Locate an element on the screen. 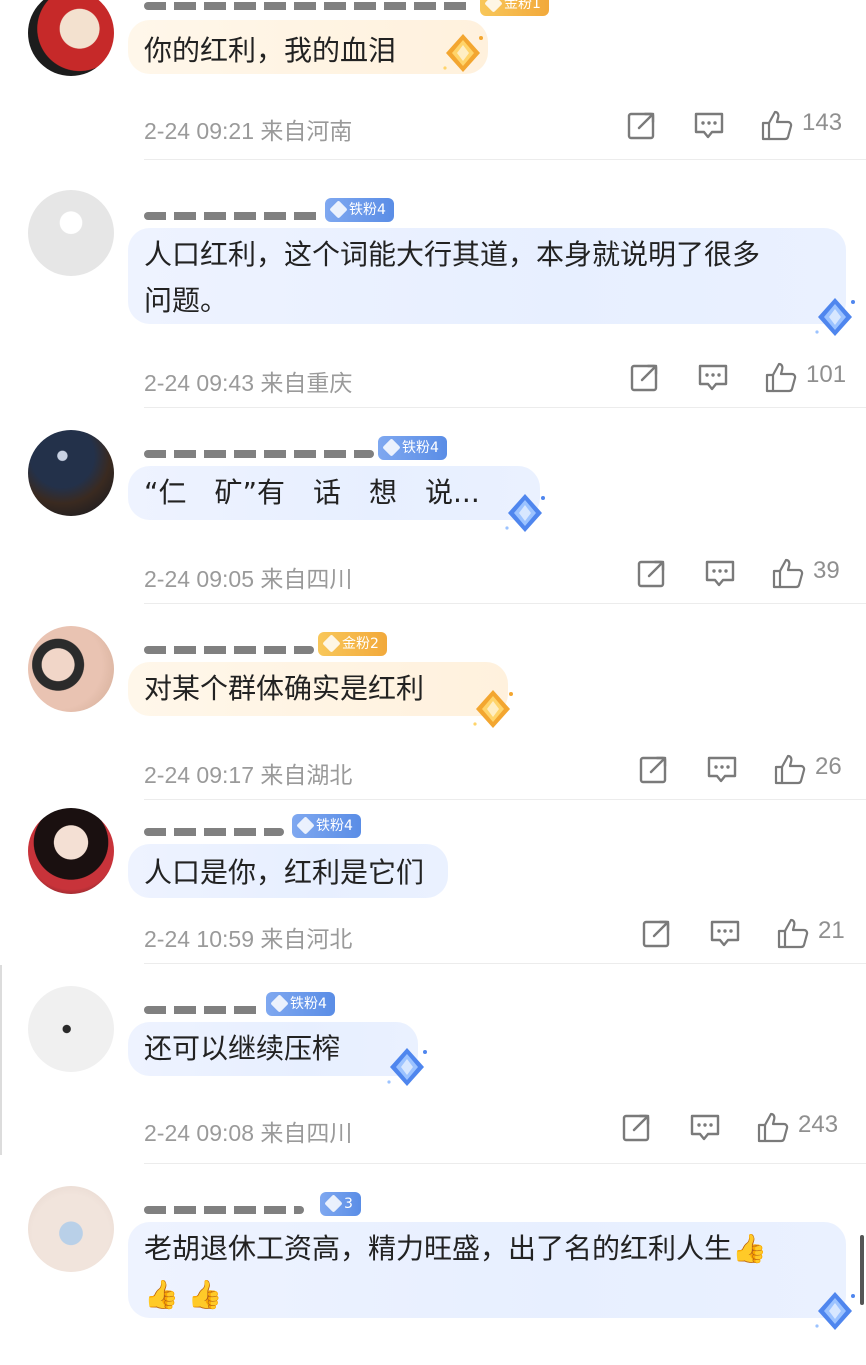 The width and height of the screenshot is (866, 1365). comment-text: 对某个群体确实是红利 is located at coordinates (284, 689).